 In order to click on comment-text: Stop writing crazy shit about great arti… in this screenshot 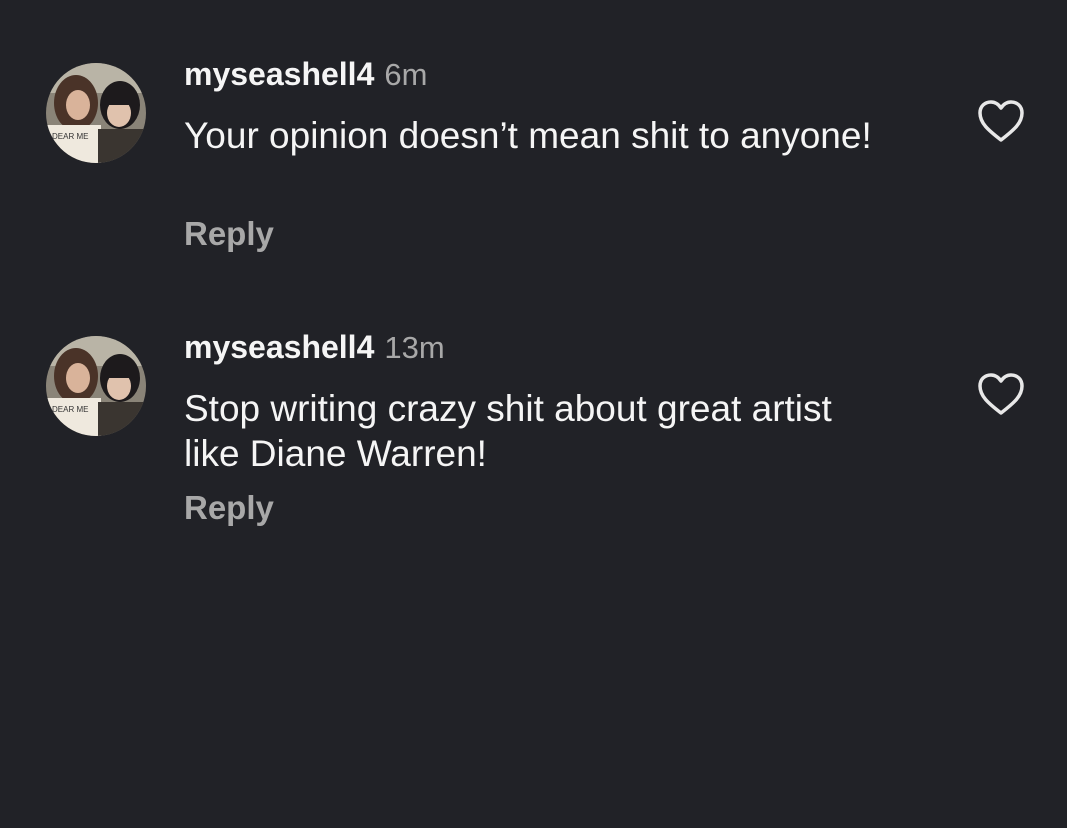, I will do `click(508, 431)`.